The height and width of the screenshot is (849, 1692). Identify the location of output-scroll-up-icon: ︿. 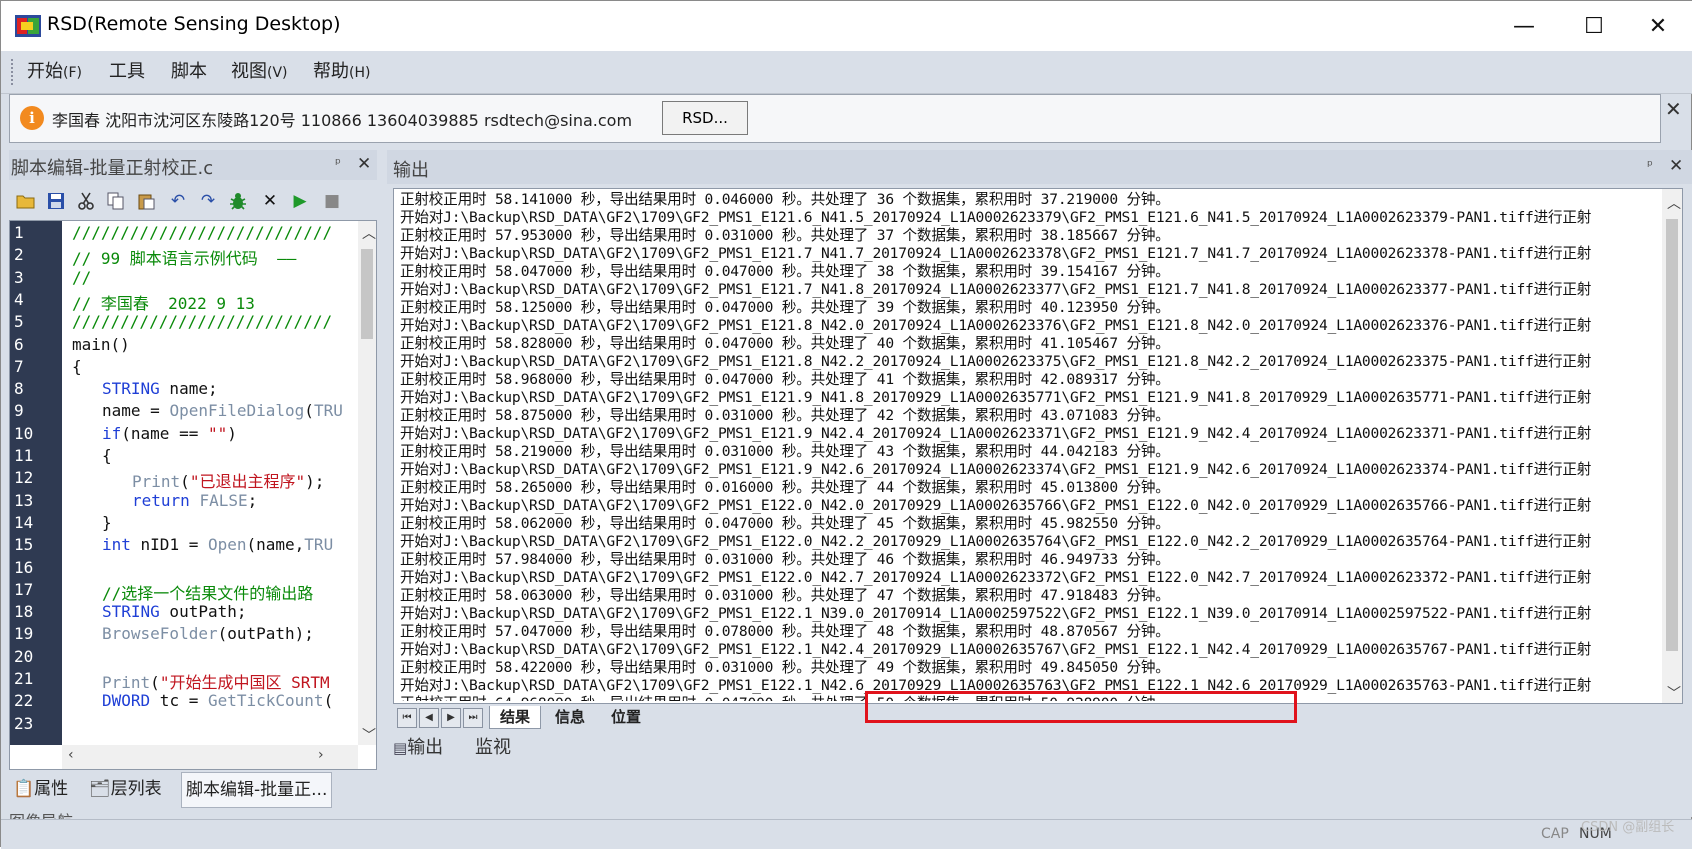
(1674, 203).